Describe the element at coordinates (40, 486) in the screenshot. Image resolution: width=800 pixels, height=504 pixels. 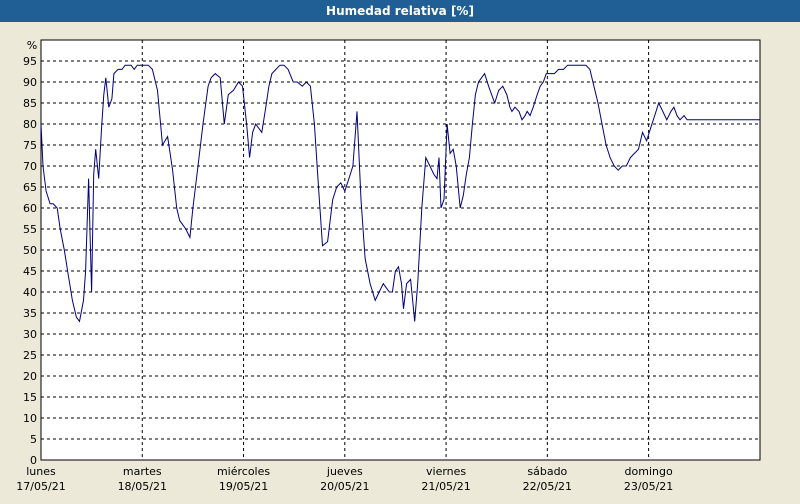
I see `x-tick-date-label: 17/05/21` at that location.